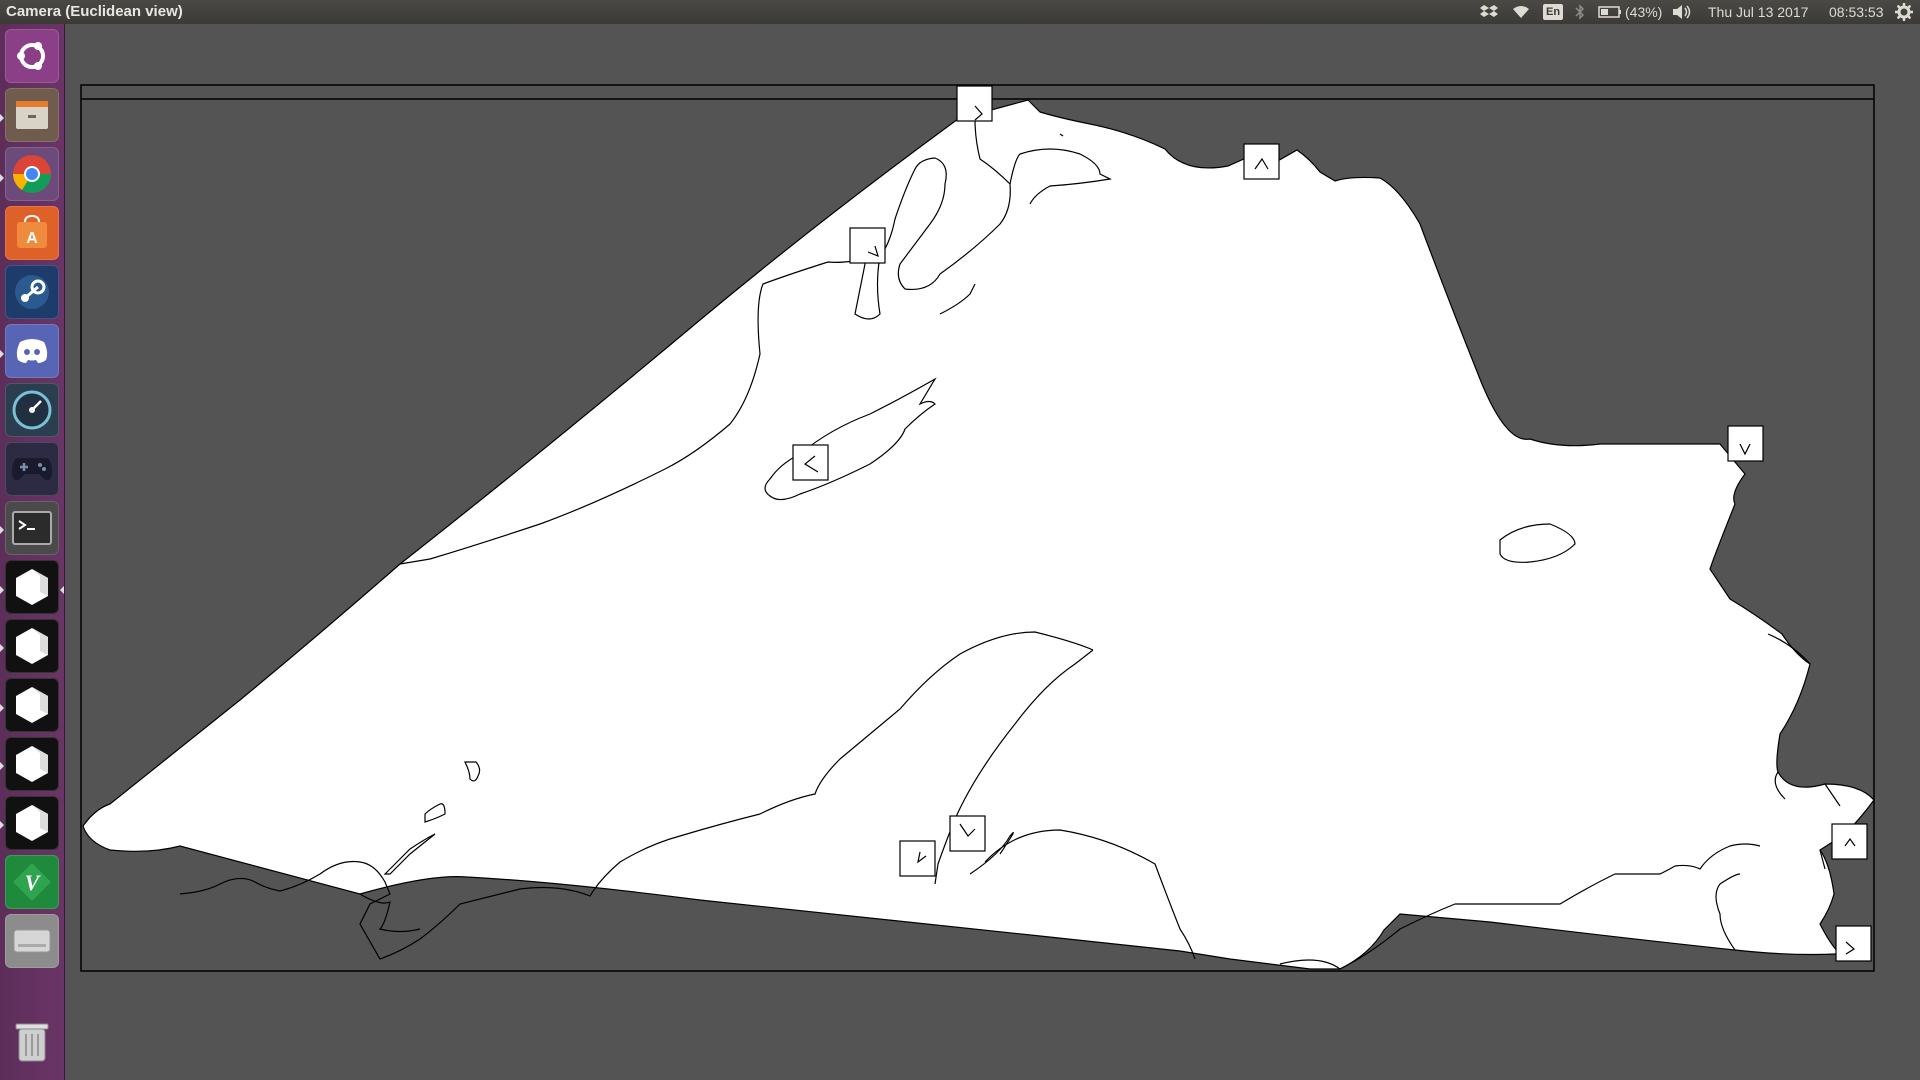  I want to click on date-label: Thu Jul 13 2017, so click(1758, 12).